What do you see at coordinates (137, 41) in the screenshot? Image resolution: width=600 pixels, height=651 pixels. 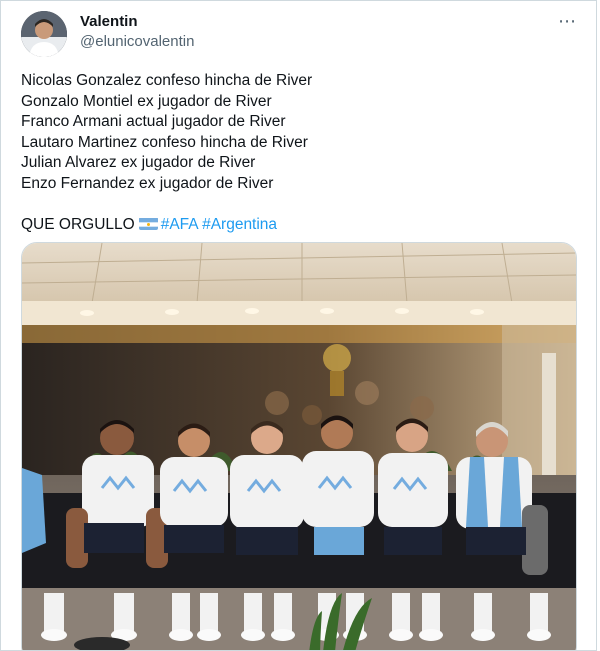 I see `author-handle: @elunicovalentin` at bounding box center [137, 41].